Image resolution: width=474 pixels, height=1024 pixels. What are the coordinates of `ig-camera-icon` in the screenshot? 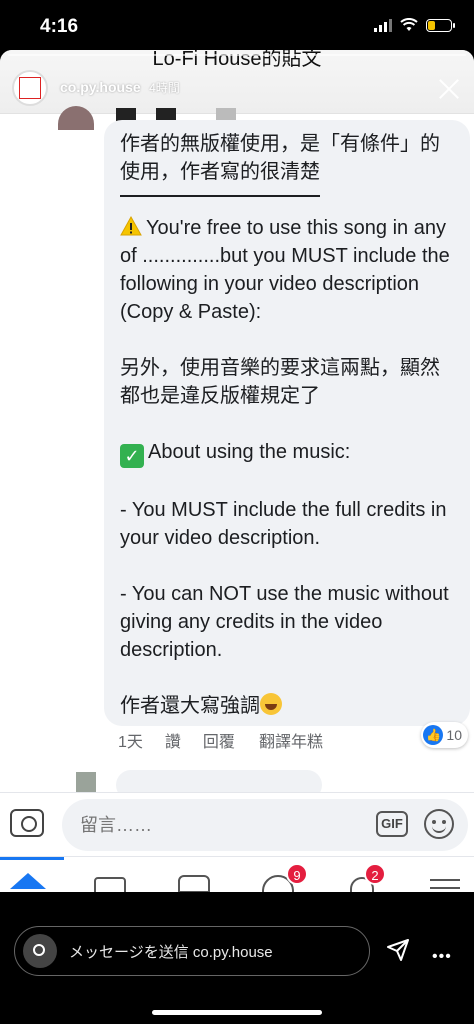 It's located at (40, 951).